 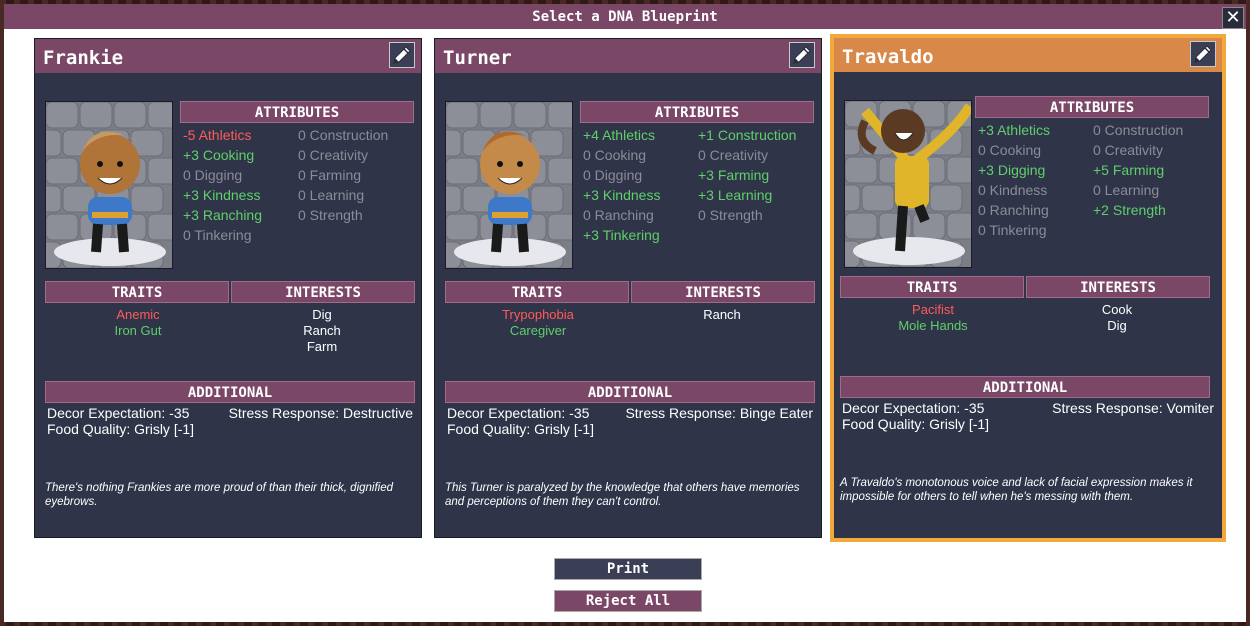 I want to click on close-button: ✕, so click(x=1233, y=18).